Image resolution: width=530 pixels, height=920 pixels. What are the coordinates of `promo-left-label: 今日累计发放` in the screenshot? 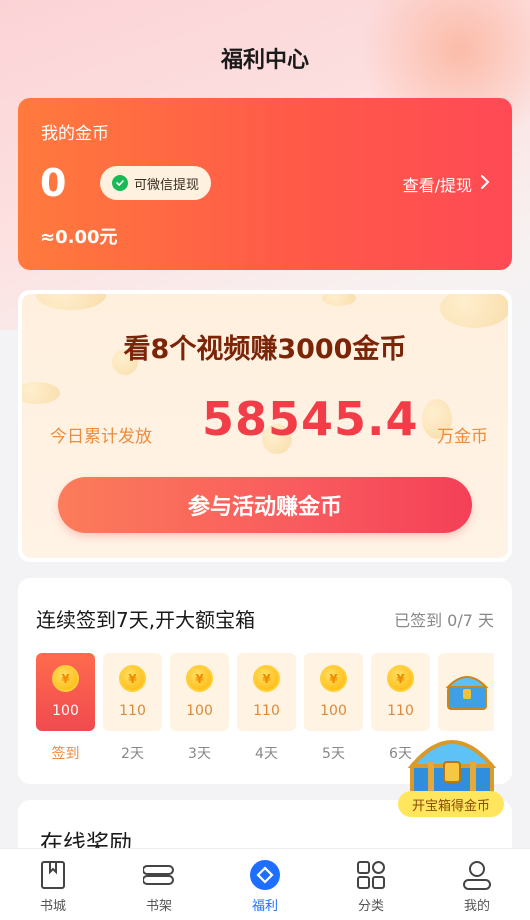 It's located at (101, 437).